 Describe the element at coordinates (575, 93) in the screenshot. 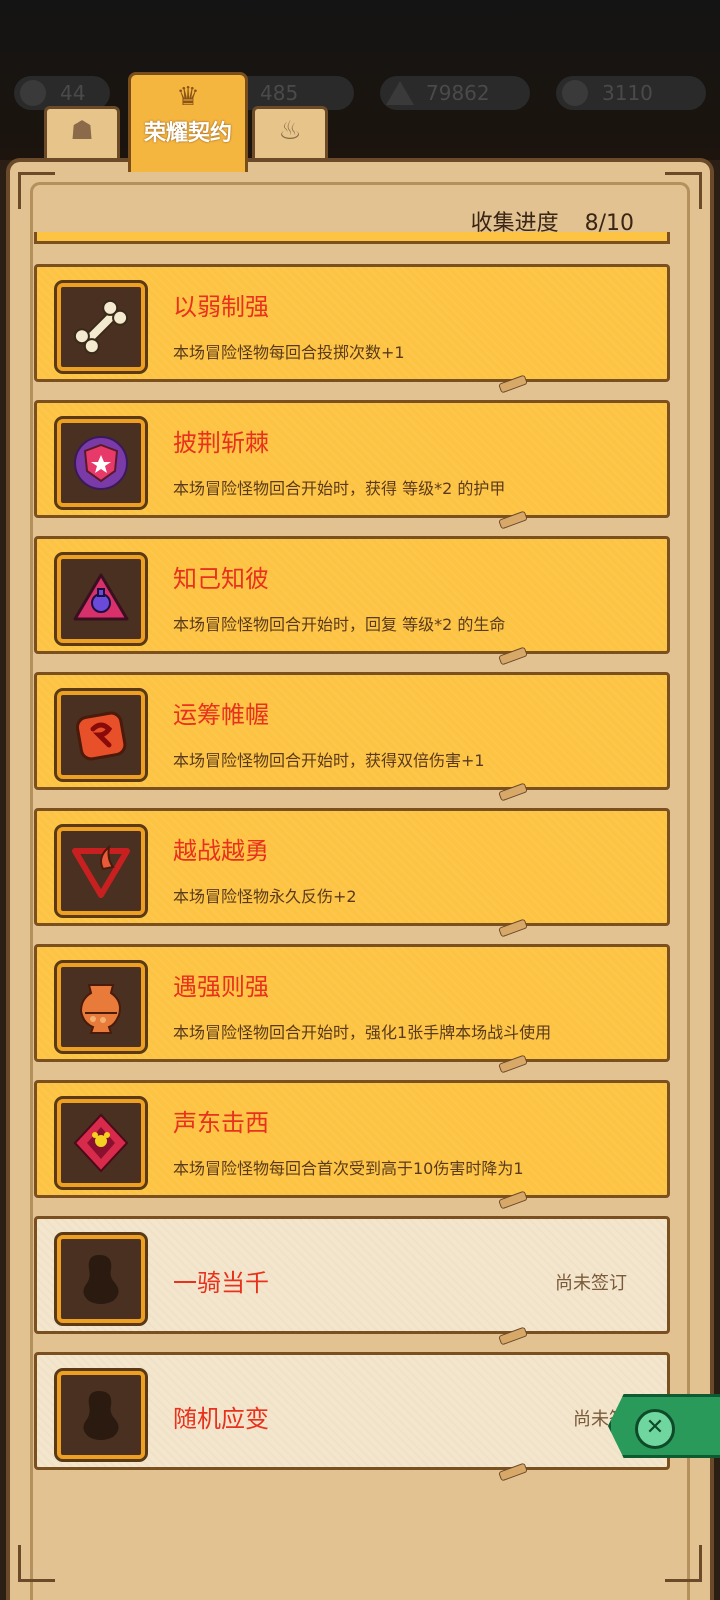

I see `leaf-icon` at that location.